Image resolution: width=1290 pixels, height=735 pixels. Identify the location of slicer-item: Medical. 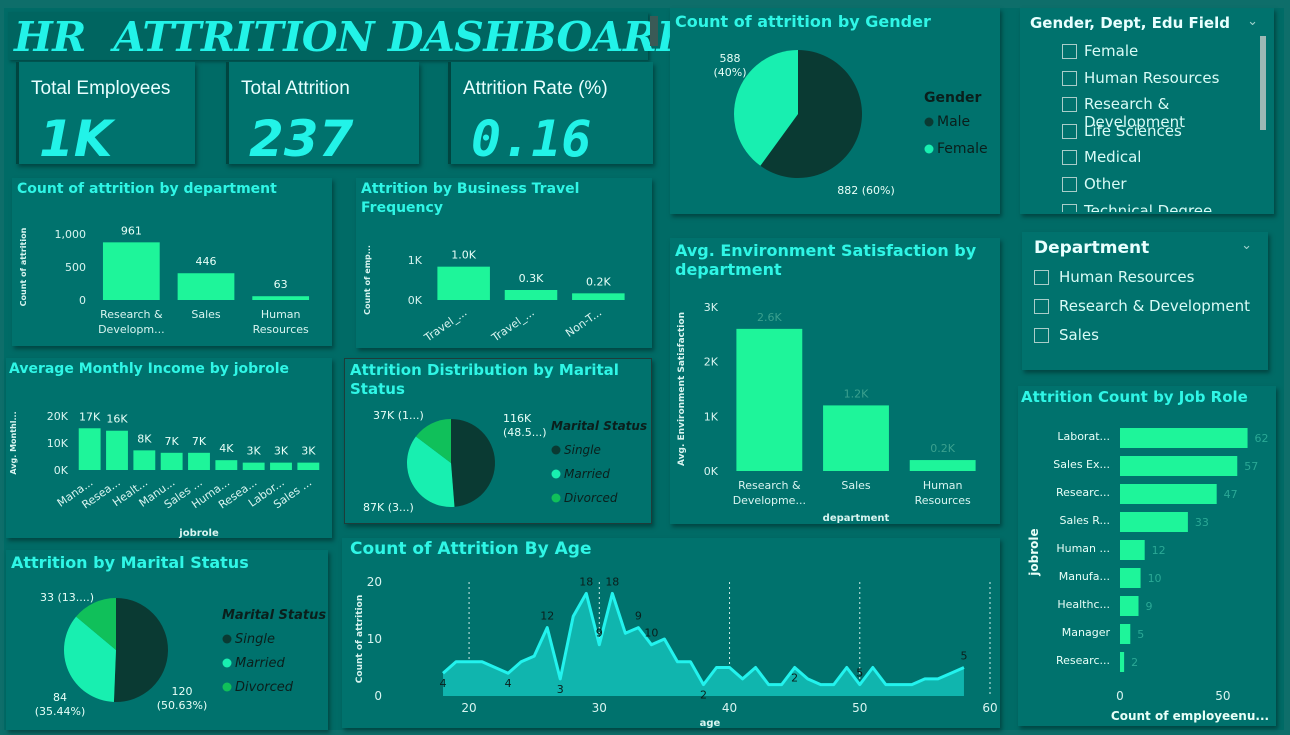
(1165, 161).